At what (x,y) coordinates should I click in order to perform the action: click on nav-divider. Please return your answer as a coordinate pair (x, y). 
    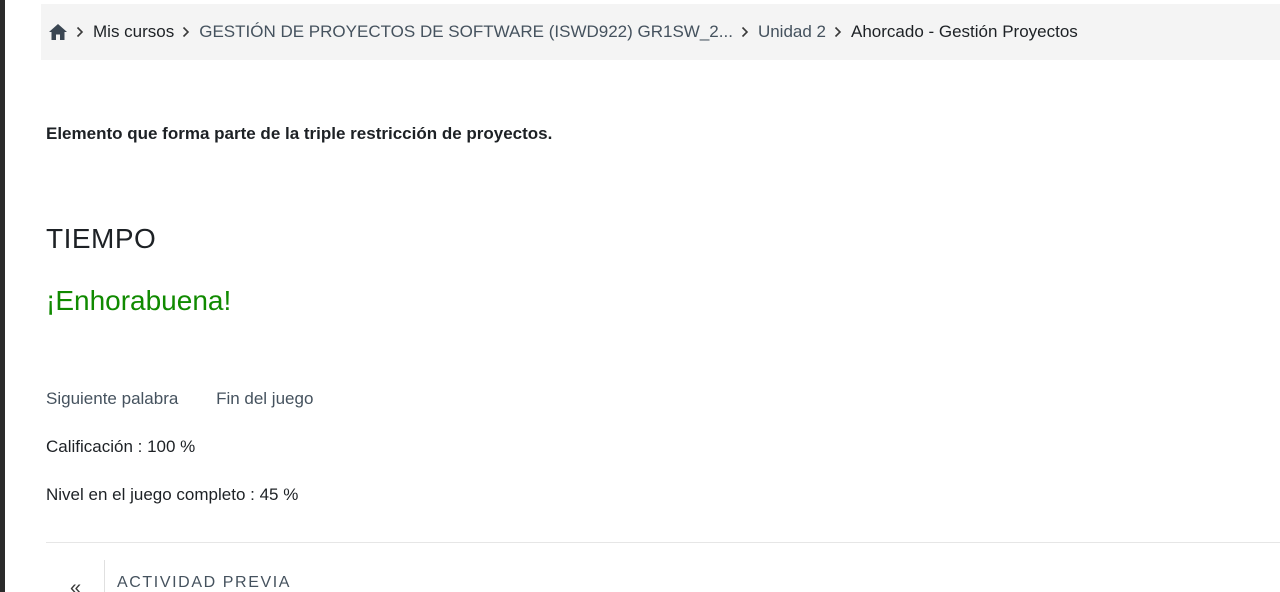
    Looking at the image, I should click on (104, 576).